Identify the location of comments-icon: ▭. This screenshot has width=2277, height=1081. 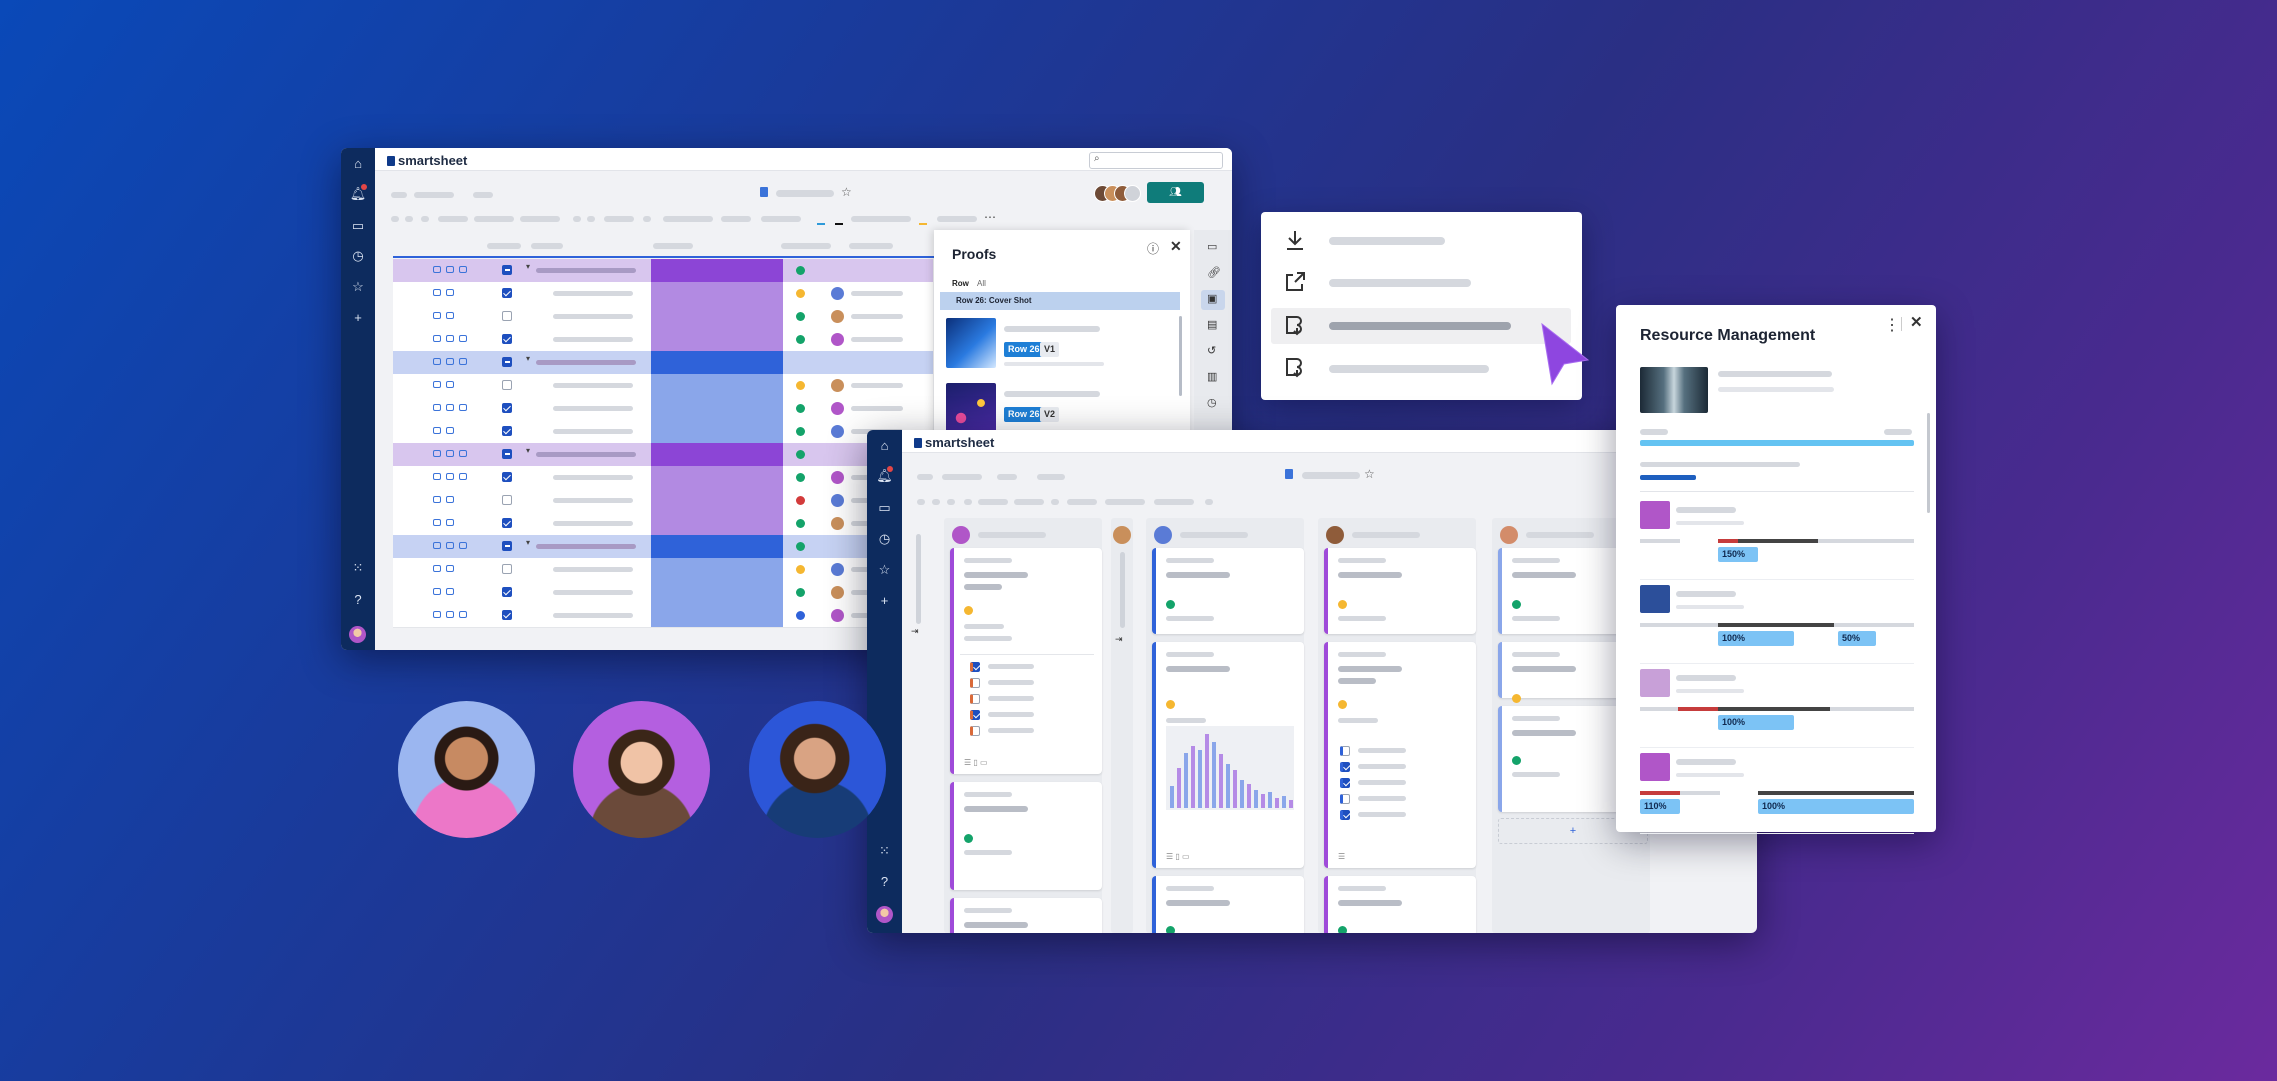
(1212, 246).